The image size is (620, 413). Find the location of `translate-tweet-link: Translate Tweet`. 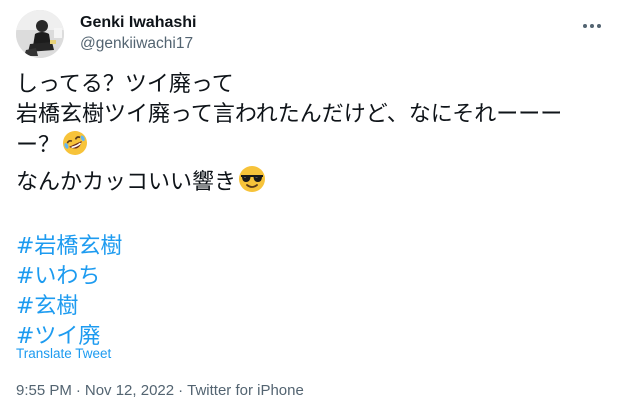

translate-tweet-link: Translate Tweet is located at coordinates (63, 353).